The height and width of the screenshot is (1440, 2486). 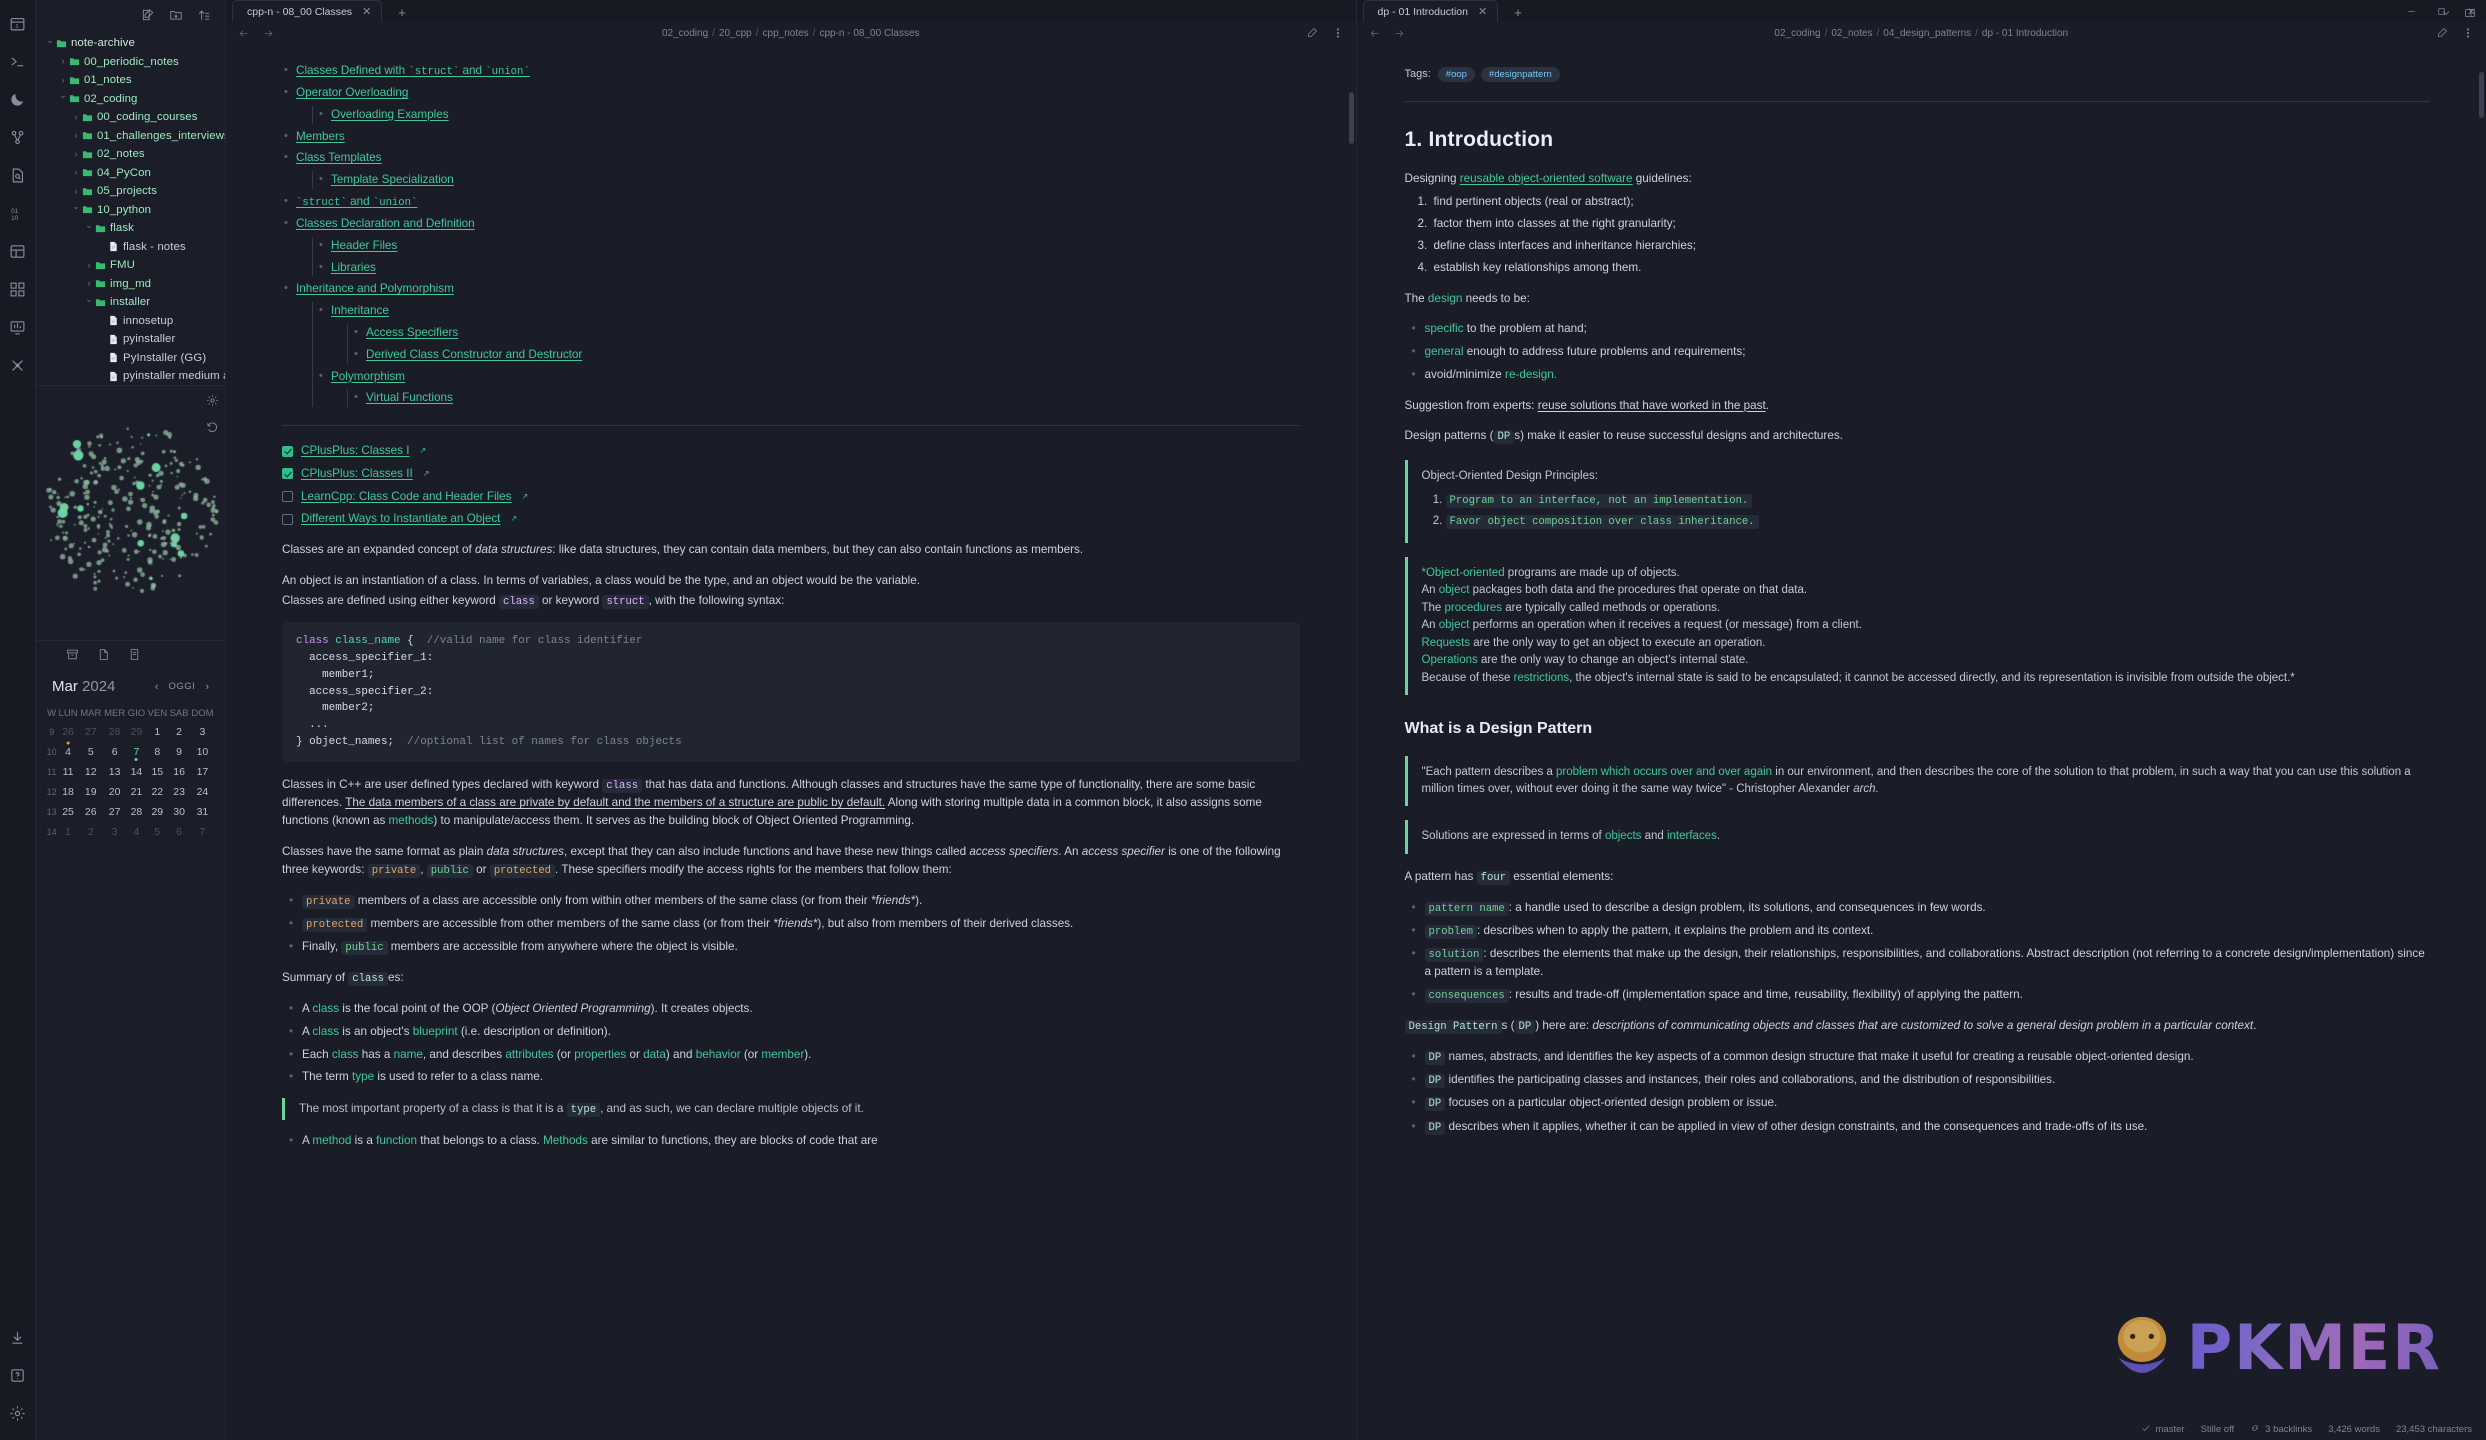 What do you see at coordinates (179, 812) in the screenshot?
I see `calendar-day: 30` at bounding box center [179, 812].